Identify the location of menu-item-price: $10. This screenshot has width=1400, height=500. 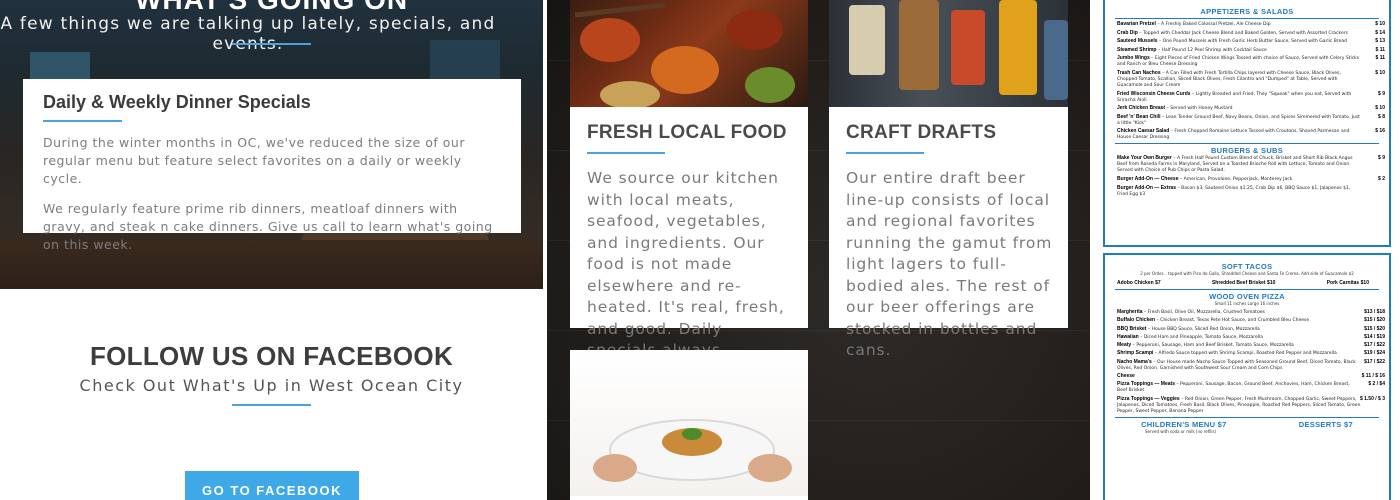
(1271, 283).